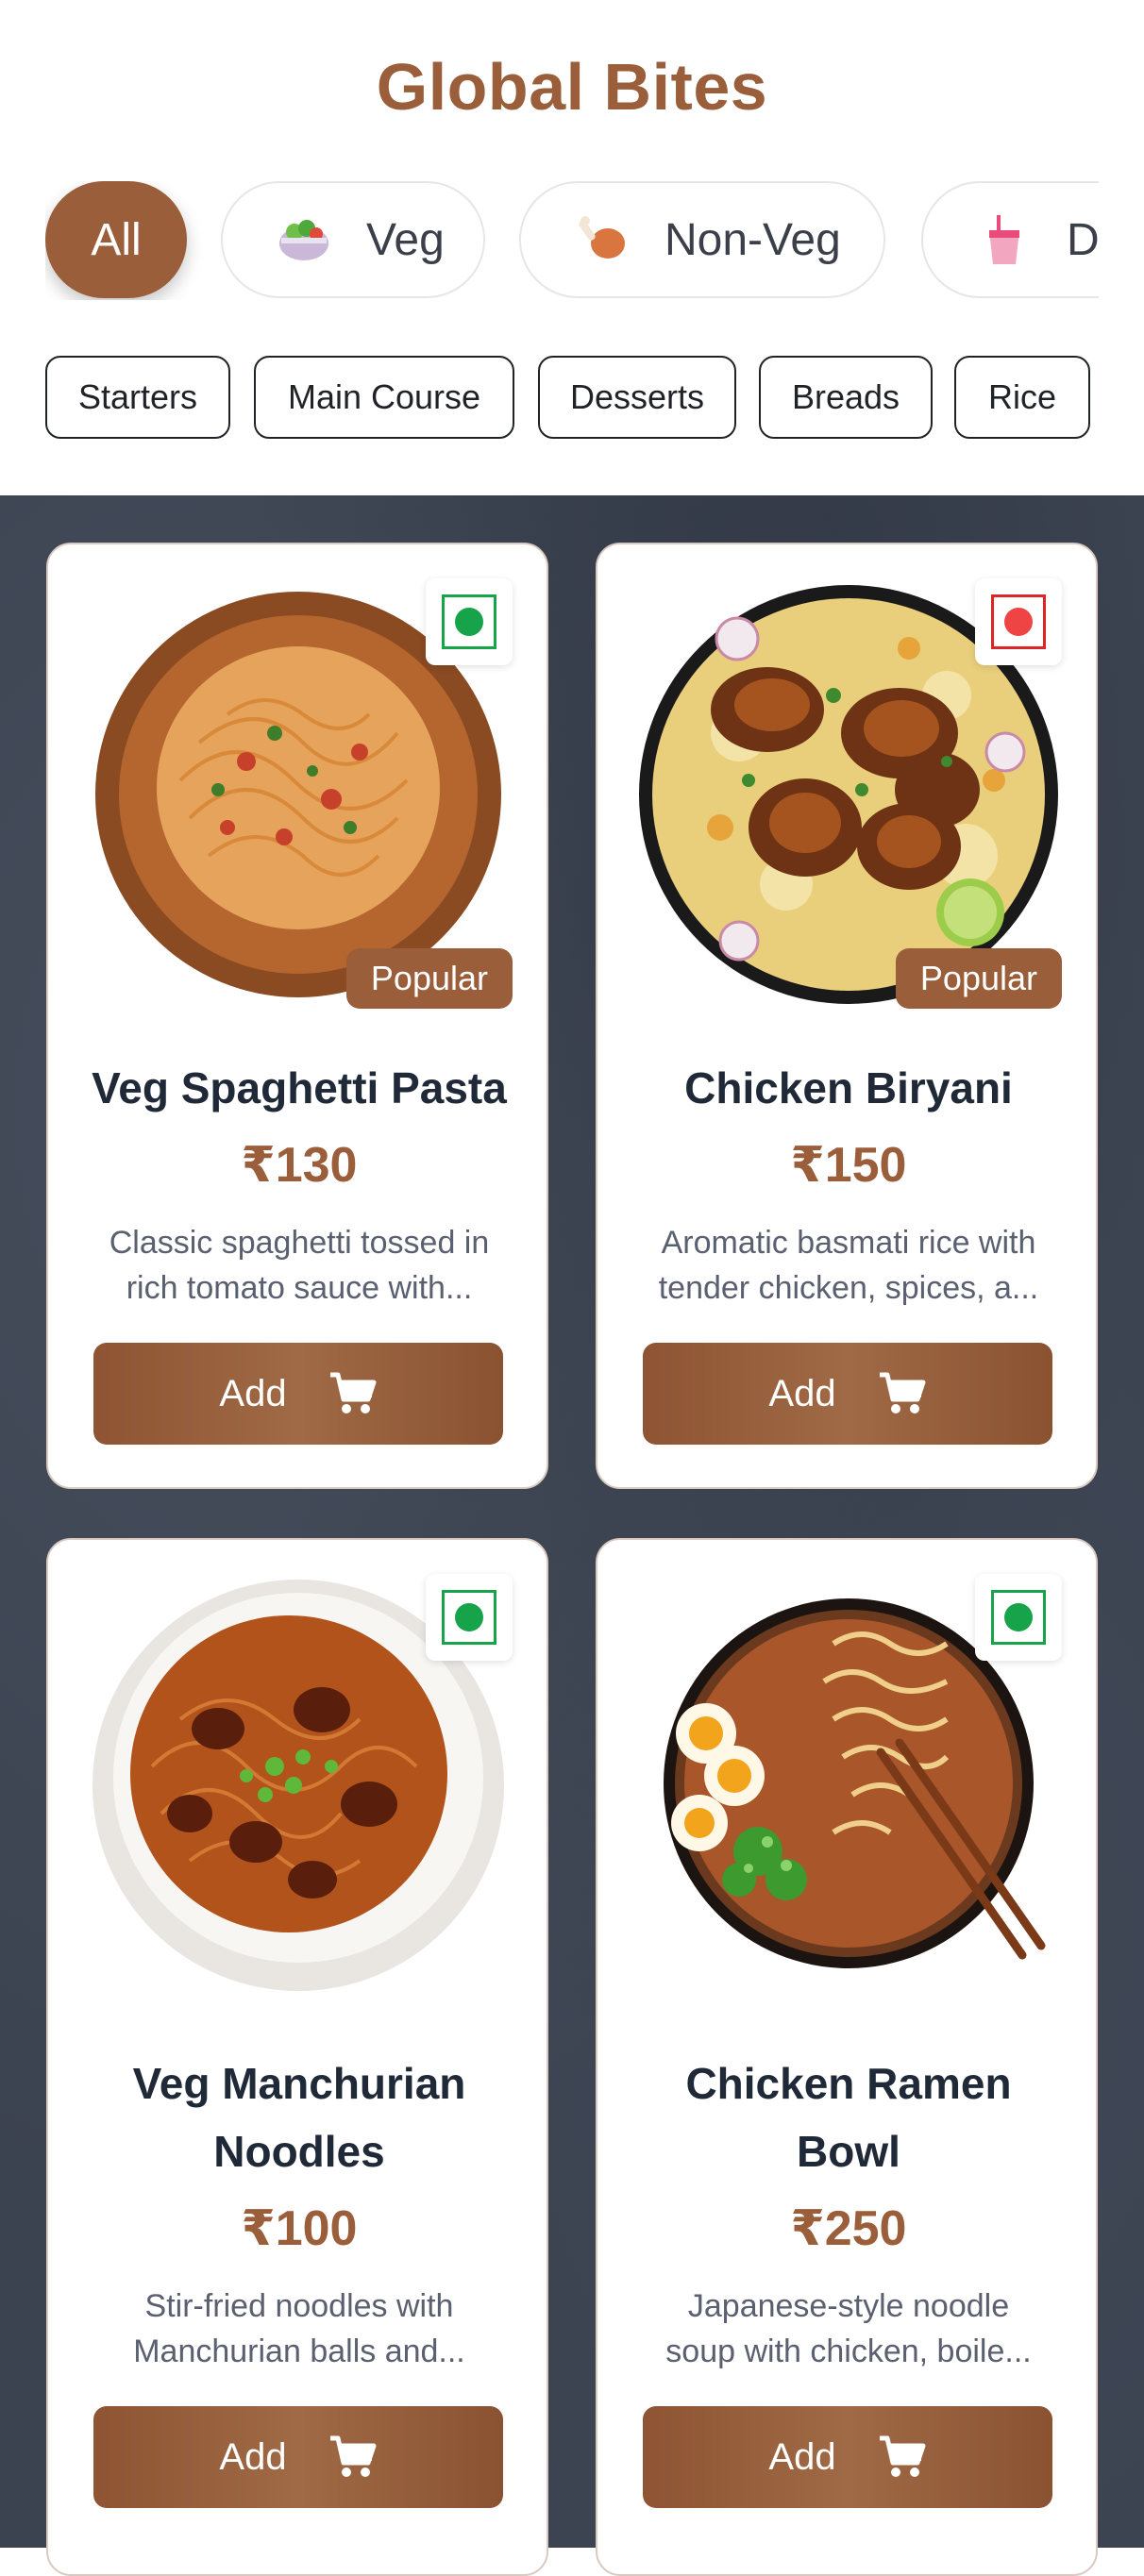 This screenshot has height=2576, width=1144. Describe the element at coordinates (137, 397) in the screenshot. I see `tab-starters: Starters` at that location.